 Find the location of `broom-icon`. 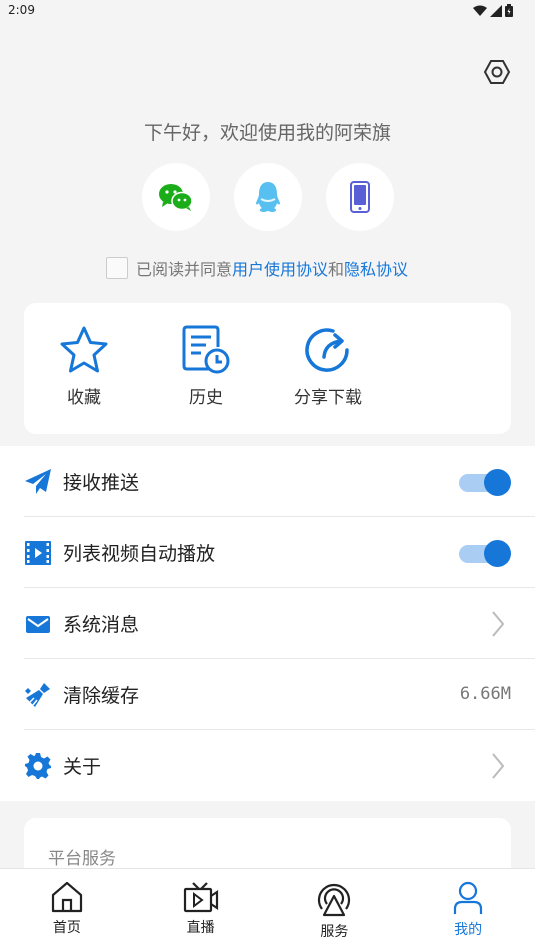

broom-icon is located at coordinates (37, 695).